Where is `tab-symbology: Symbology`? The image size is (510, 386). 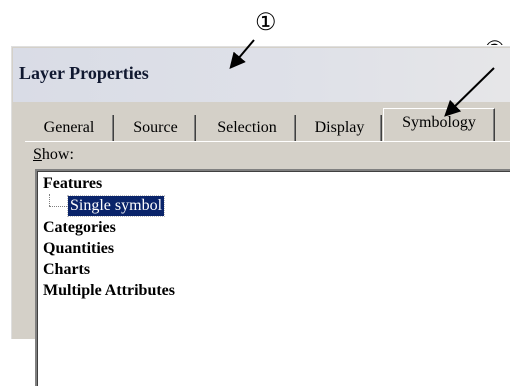 tab-symbology: Symbology is located at coordinates (439, 124).